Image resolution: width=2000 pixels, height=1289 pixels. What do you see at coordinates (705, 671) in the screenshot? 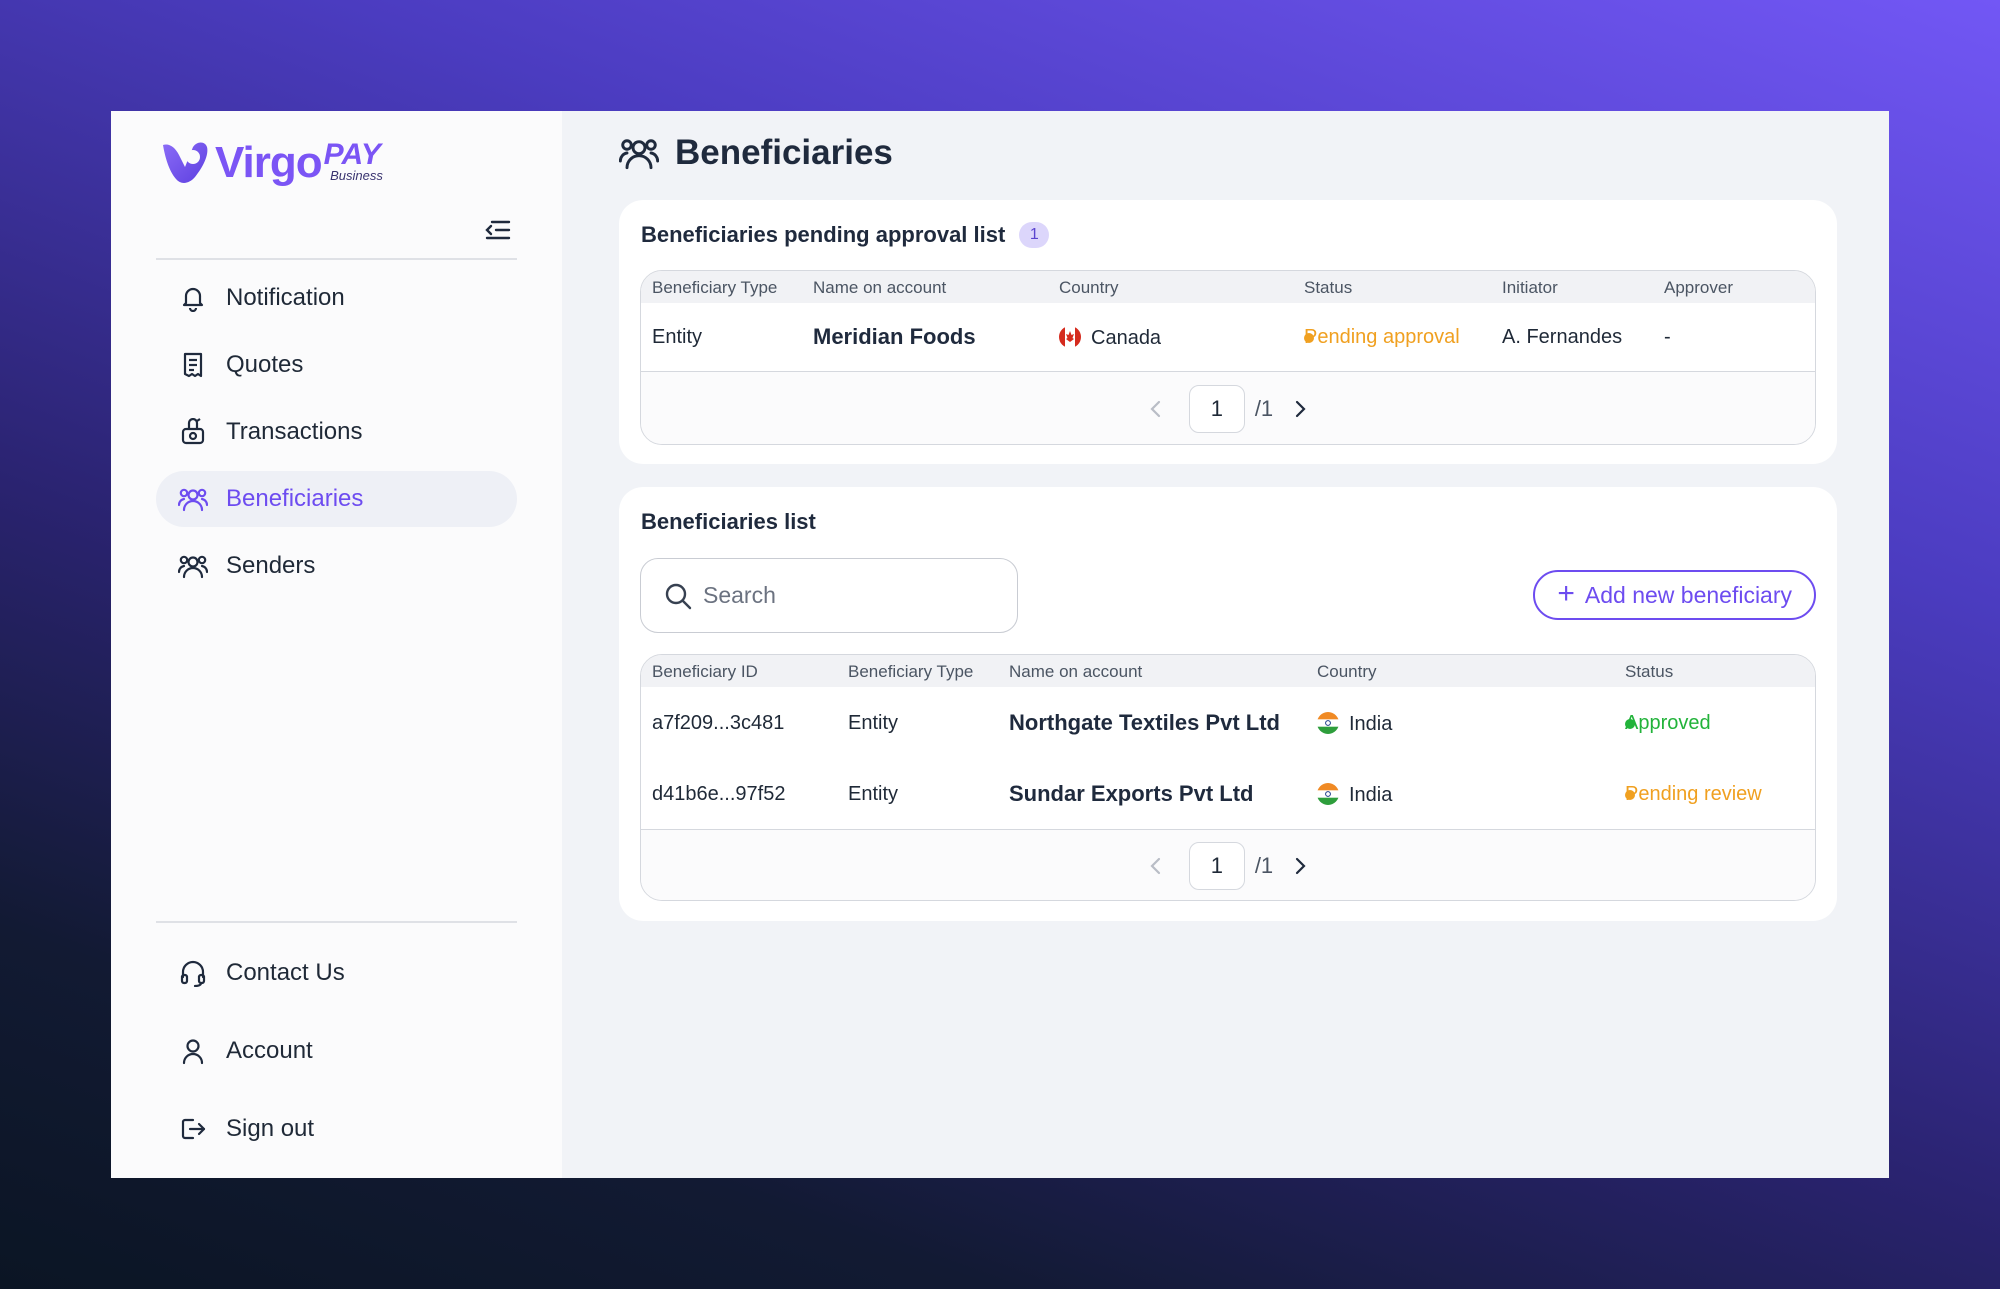
I see `column-header: Beneficiary ID` at bounding box center [705, 671].